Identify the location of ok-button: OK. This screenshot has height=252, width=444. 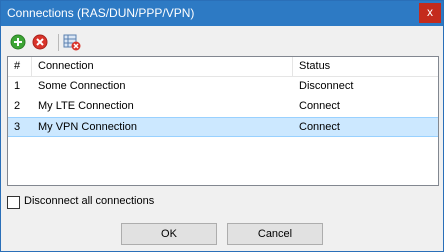
(169, 234).